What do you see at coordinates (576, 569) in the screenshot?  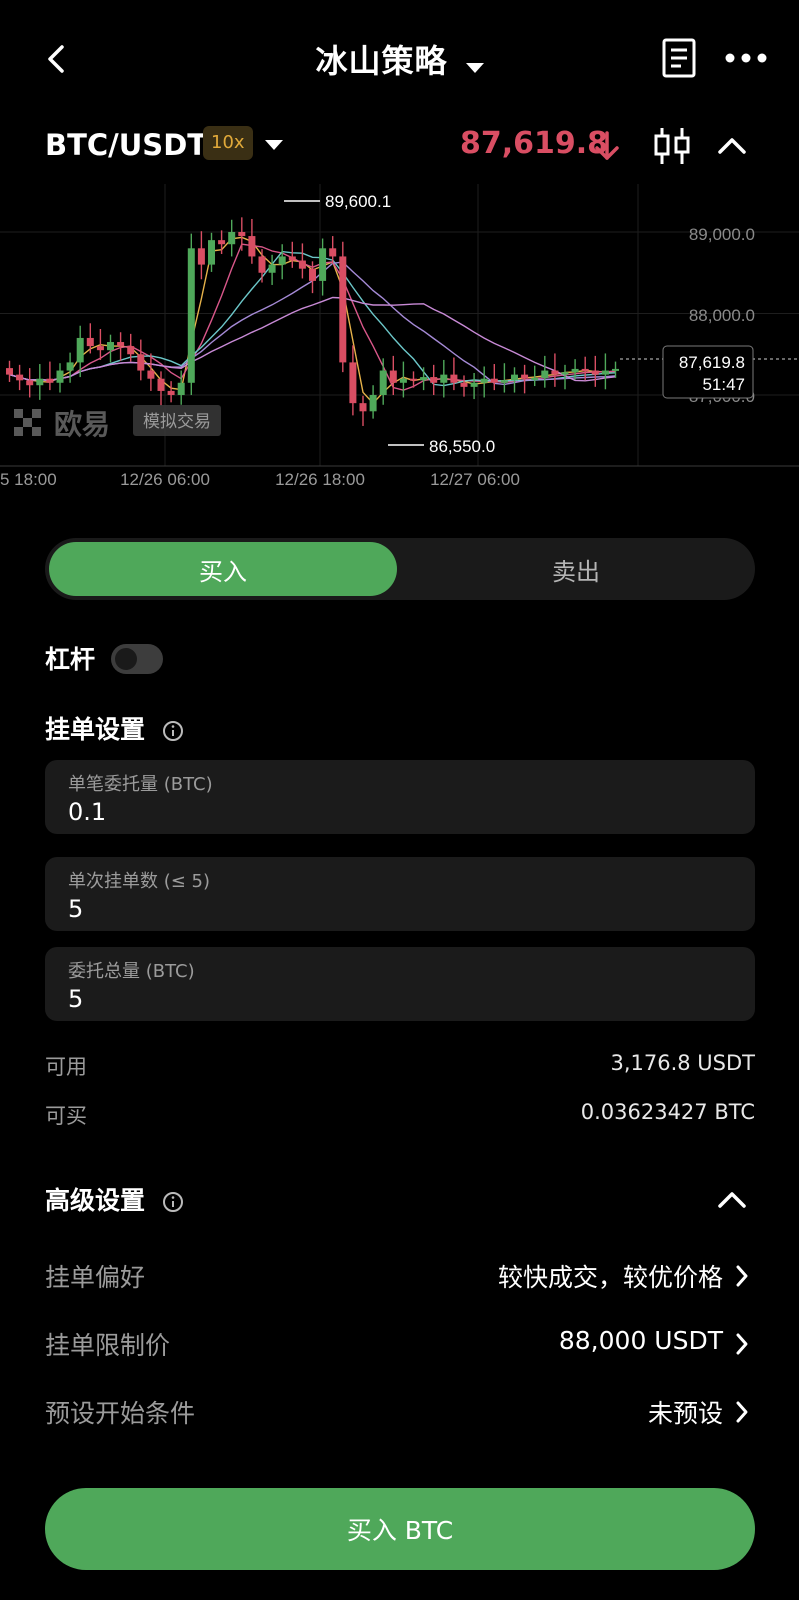 I see `tab-sell: 卖出` at bounding box center [576, 569].